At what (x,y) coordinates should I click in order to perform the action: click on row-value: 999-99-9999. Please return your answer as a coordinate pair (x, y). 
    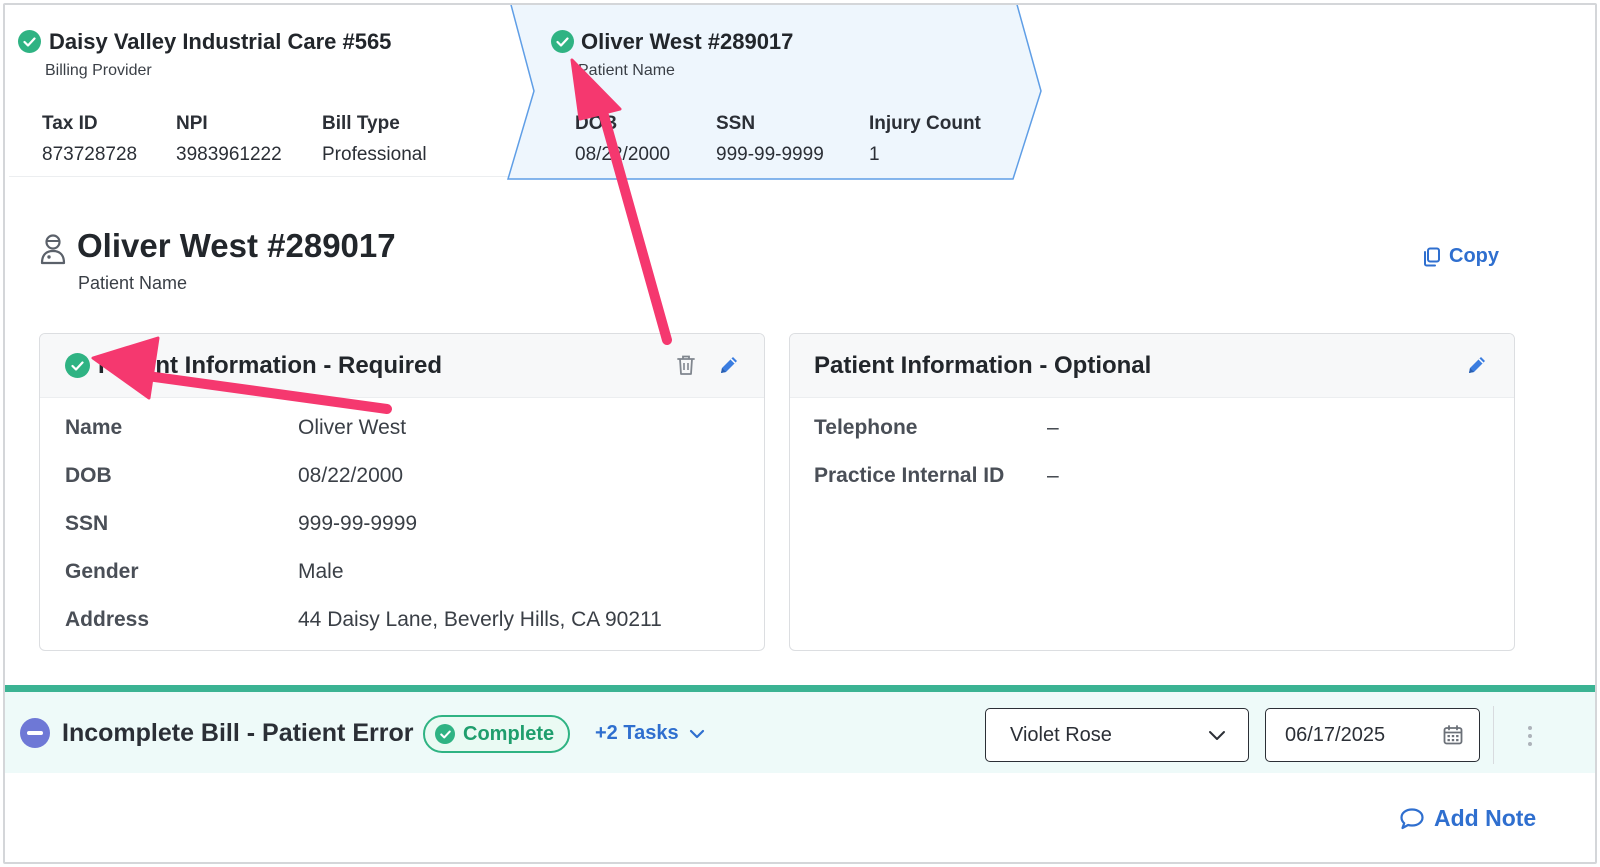
    Looking at the image, I should click on (358, 523).